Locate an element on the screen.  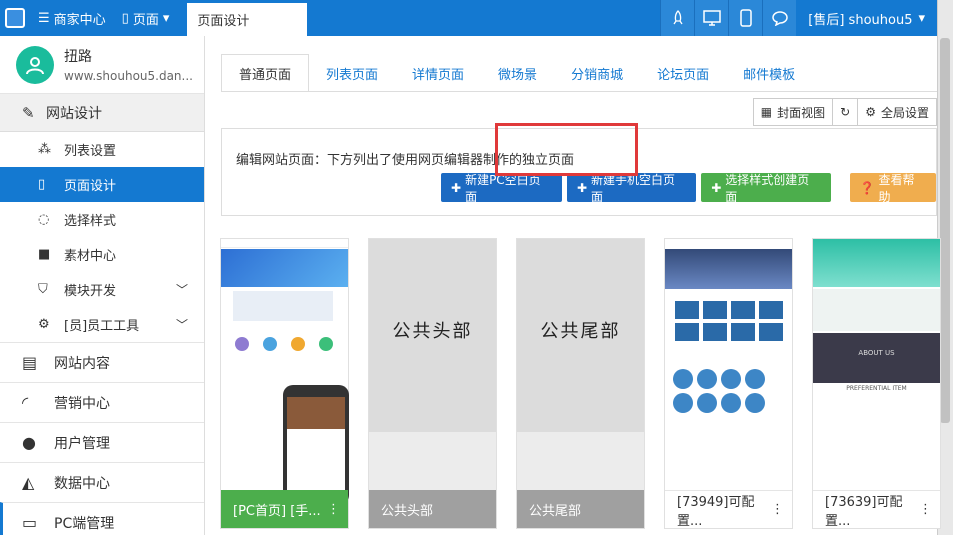
global-settings-button: ⚙ 全局设置 is located at coordinates (897, 112).